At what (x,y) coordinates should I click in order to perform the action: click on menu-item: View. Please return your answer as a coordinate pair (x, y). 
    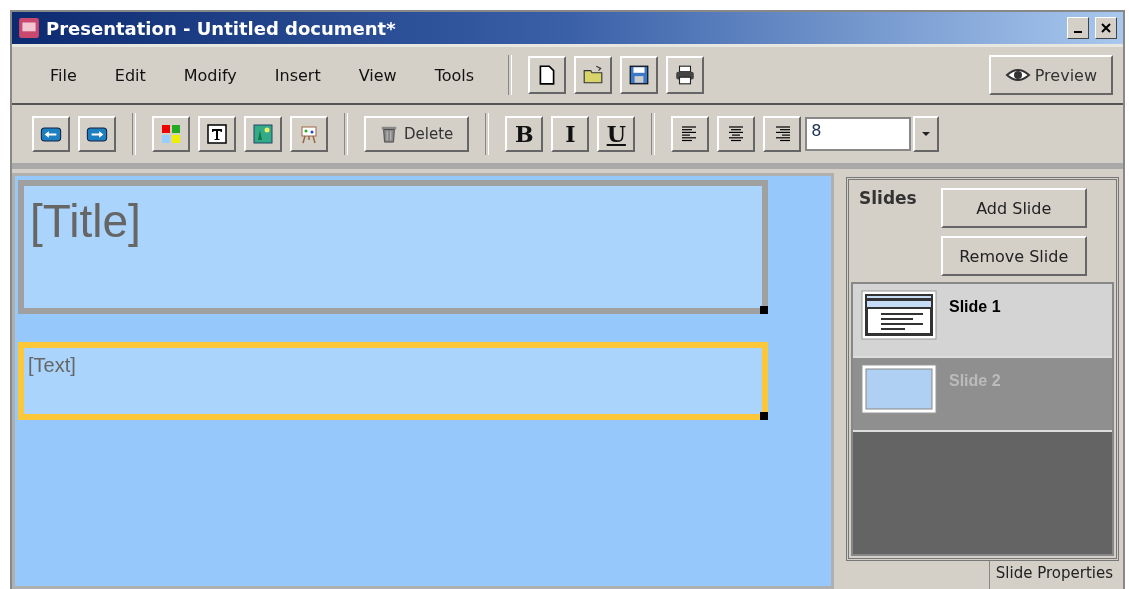
    Looking at the image, I should click on (377, 75).